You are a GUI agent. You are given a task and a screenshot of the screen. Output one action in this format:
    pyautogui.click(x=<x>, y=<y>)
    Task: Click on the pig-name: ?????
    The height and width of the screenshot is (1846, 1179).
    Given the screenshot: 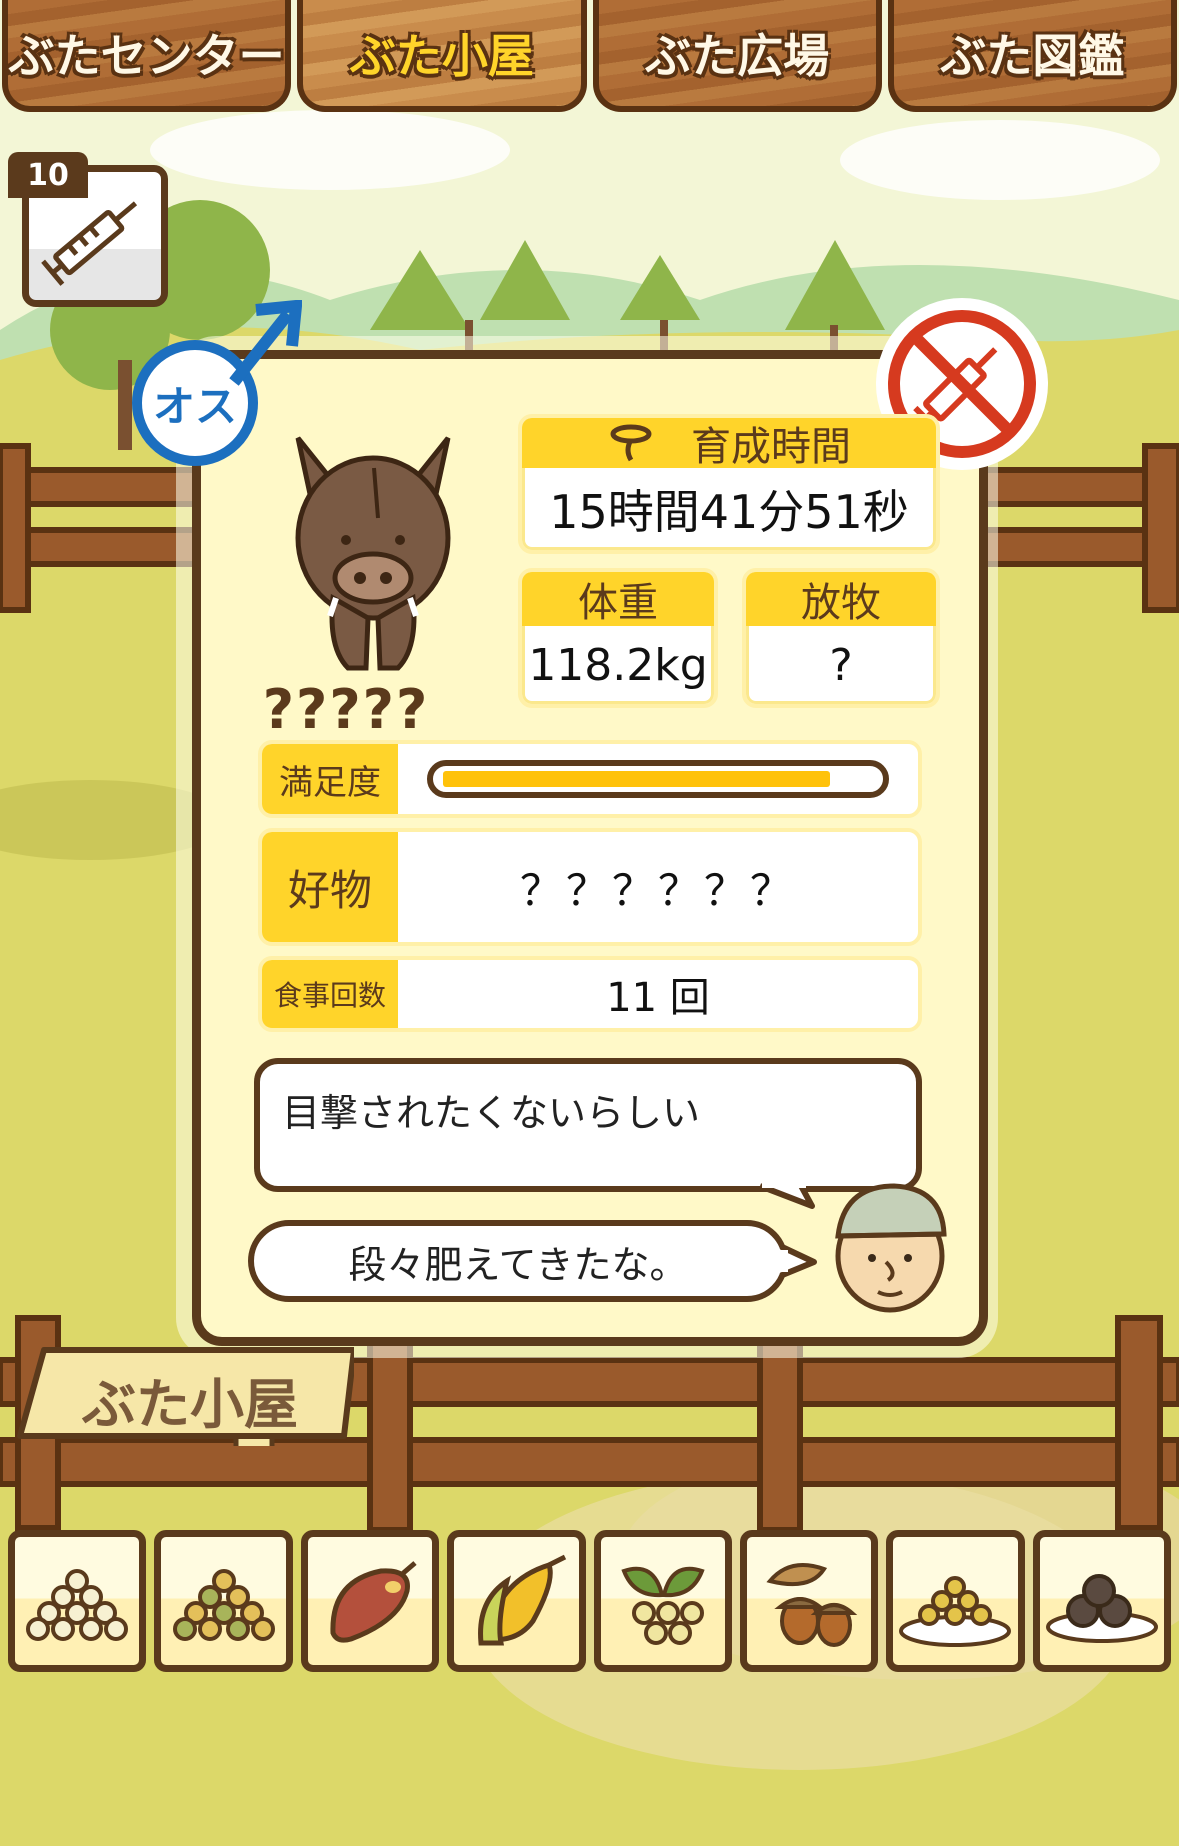 What is the action you would take?
    pyautogui.click(x=346, y=709)
    